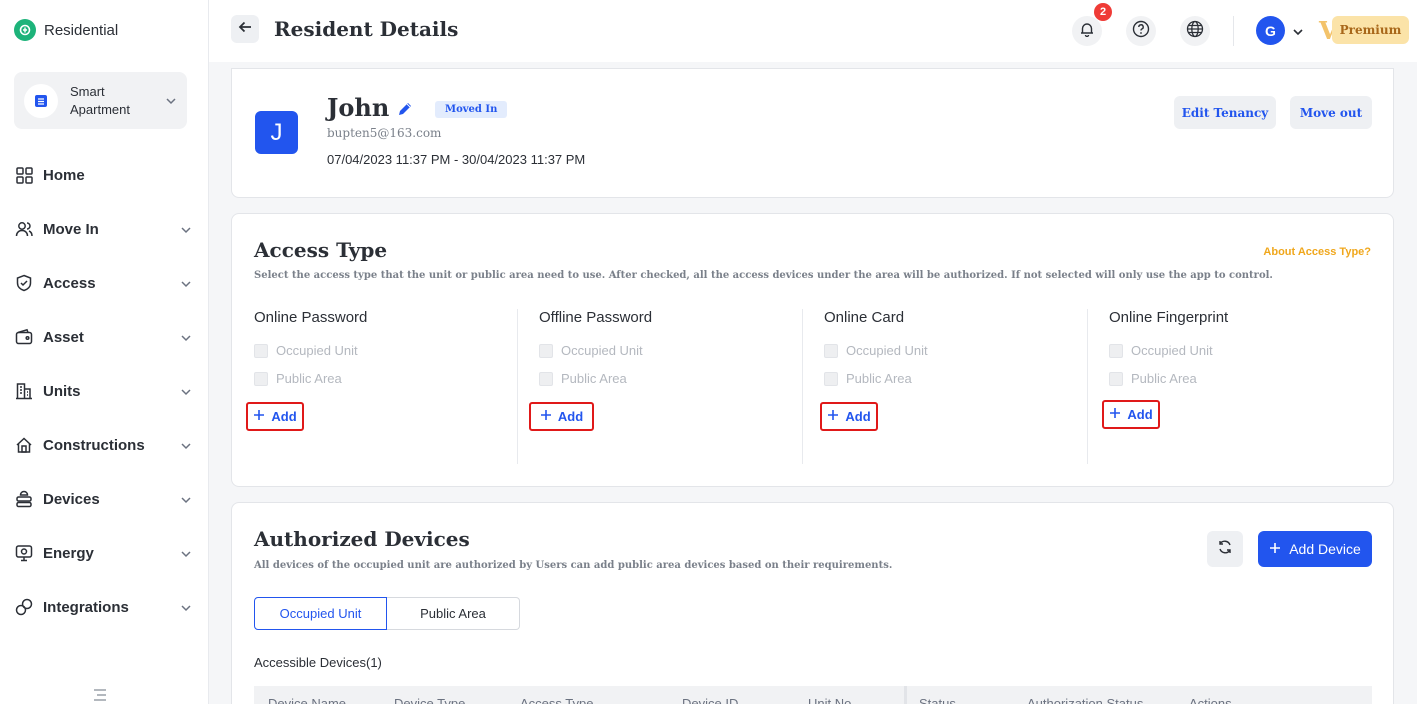  I want to click on collapse-sidebar-icon, so click(100, 696).